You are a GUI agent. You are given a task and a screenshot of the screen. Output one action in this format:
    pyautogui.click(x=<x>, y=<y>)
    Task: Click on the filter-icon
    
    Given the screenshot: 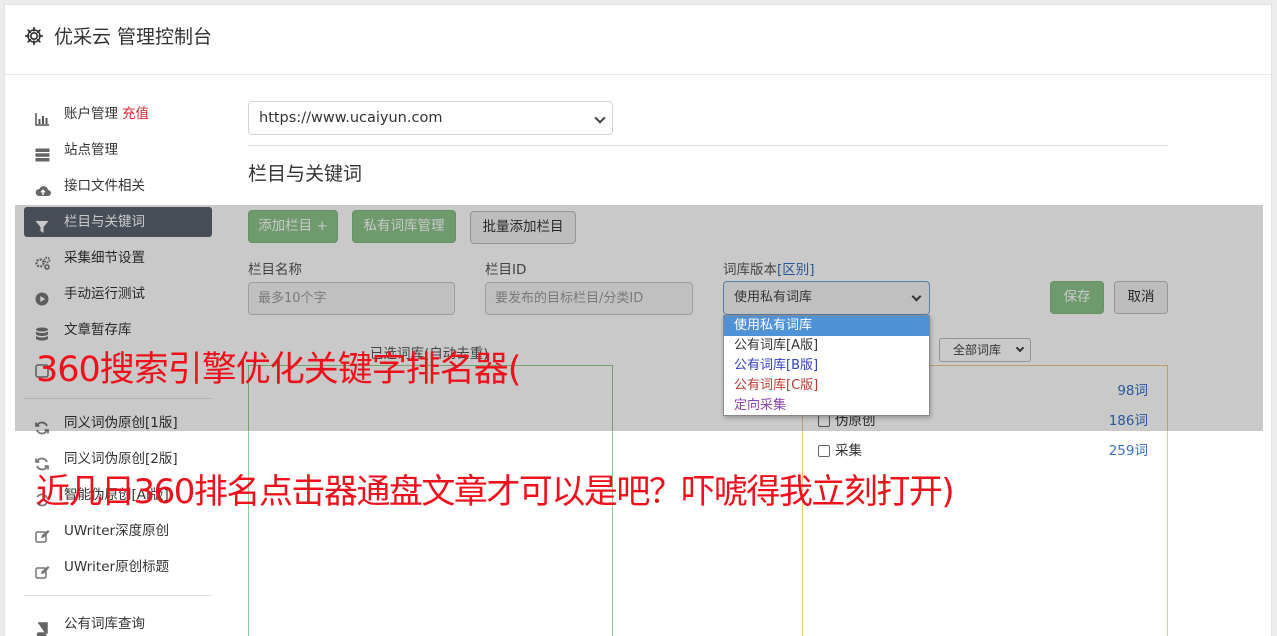 What is the action you would take?
    pyautogui.click(x=42, y=224)
    